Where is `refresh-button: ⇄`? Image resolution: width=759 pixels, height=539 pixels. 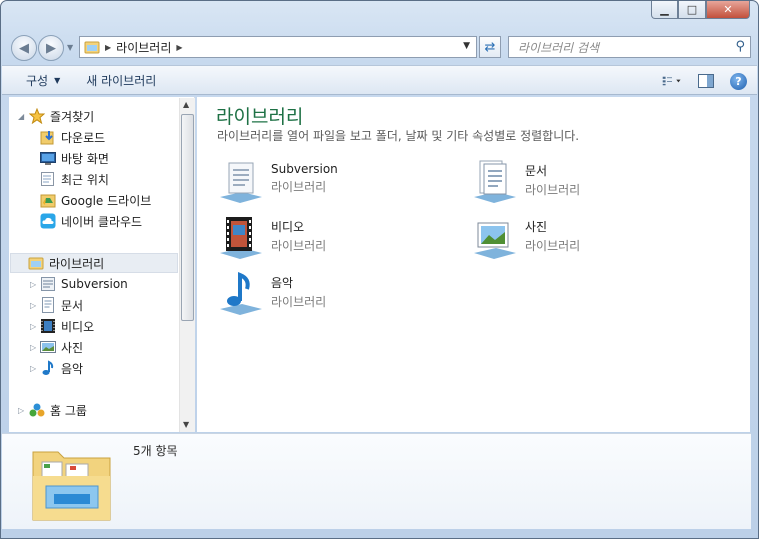
refresh-button: ⇄ is located at coordinates (490, 47).